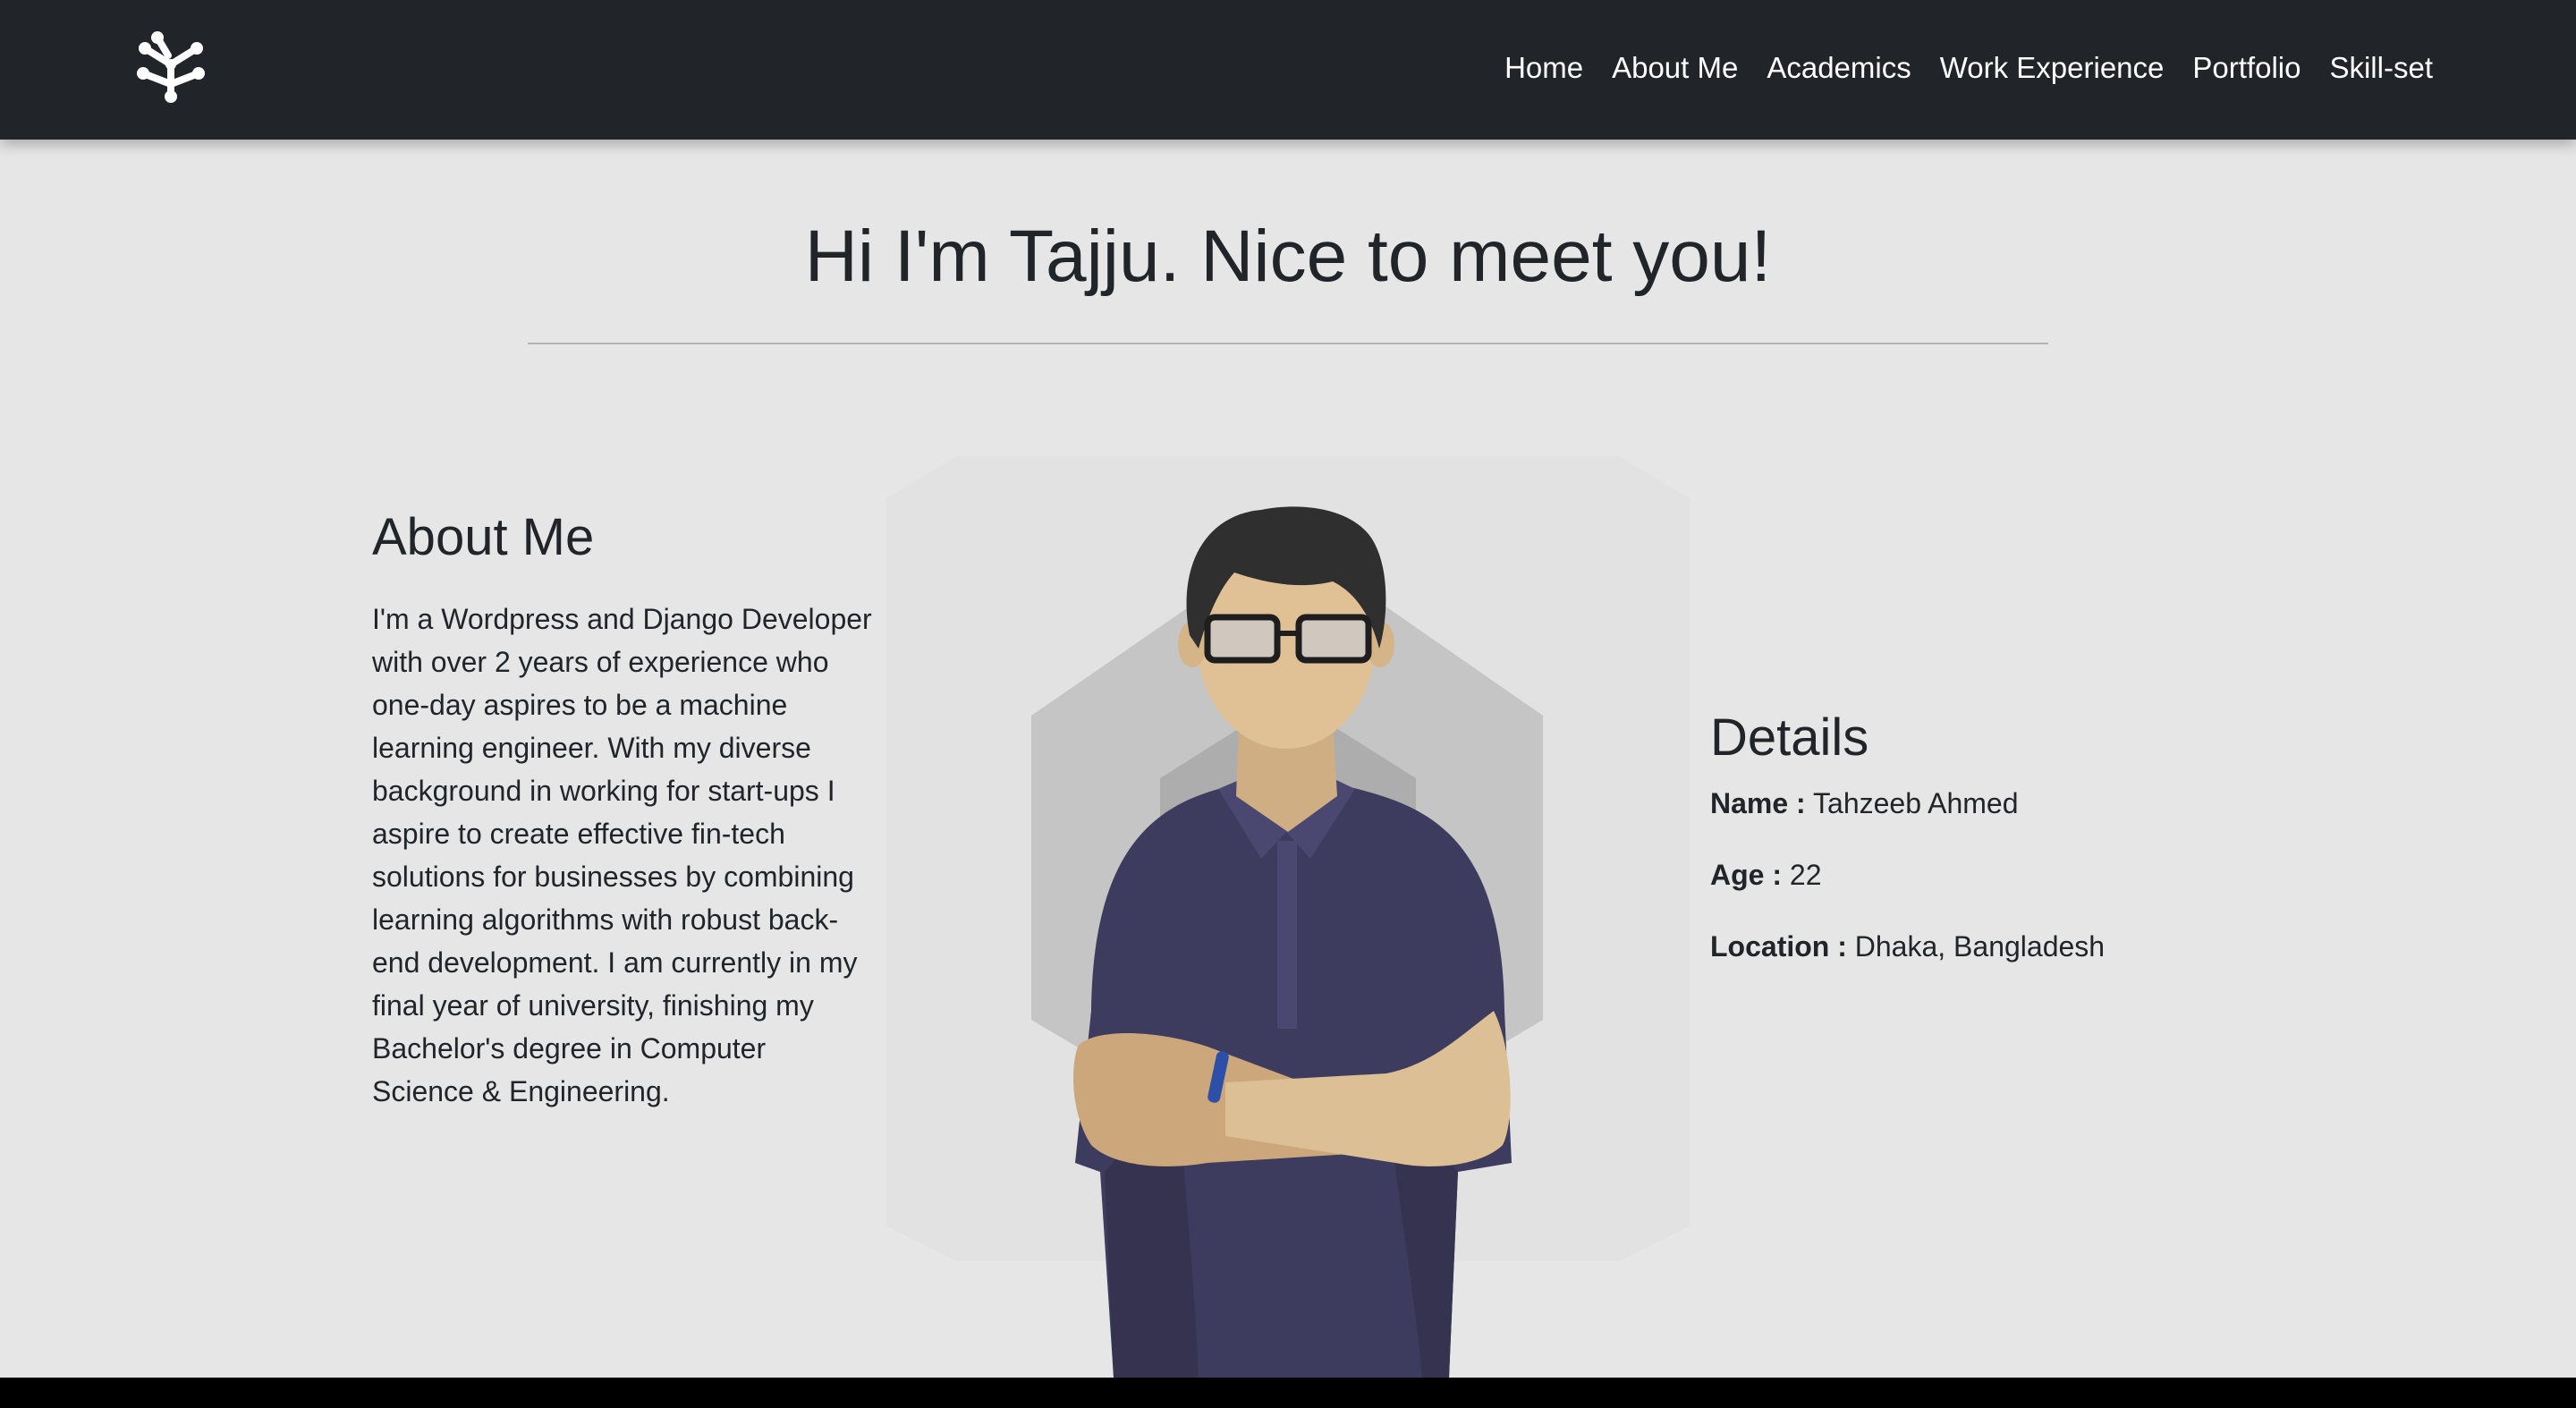  What do you see at coordinates (1805, 875) in the screenshot?
I see `detail-age-value: 22` at bounding box center [1805, 875].